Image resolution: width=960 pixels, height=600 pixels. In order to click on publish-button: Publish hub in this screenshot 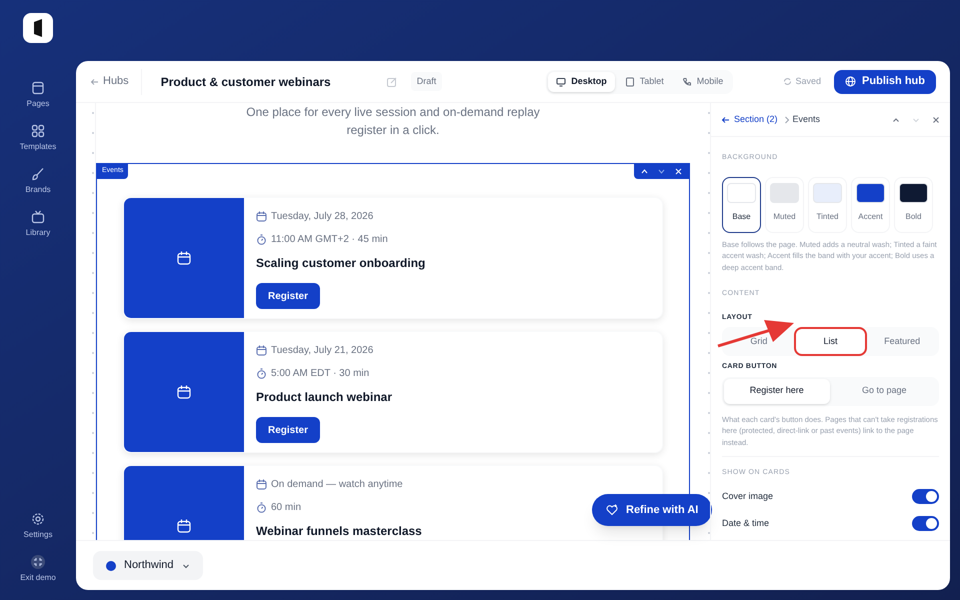, I will do `click(885, 82)`.